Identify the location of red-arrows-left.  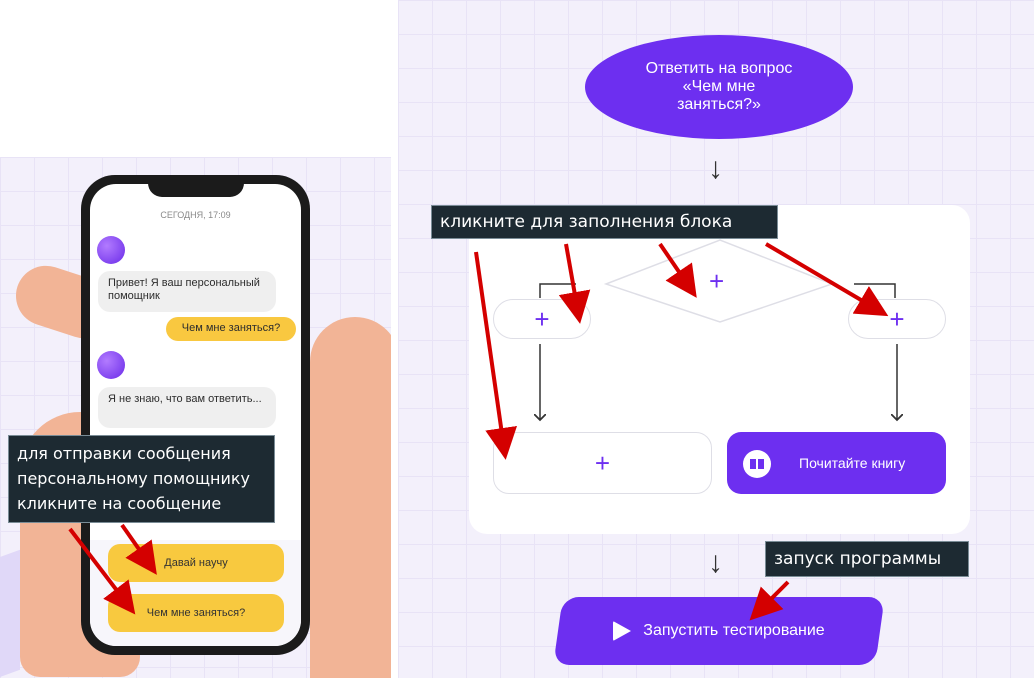
(112, 569).